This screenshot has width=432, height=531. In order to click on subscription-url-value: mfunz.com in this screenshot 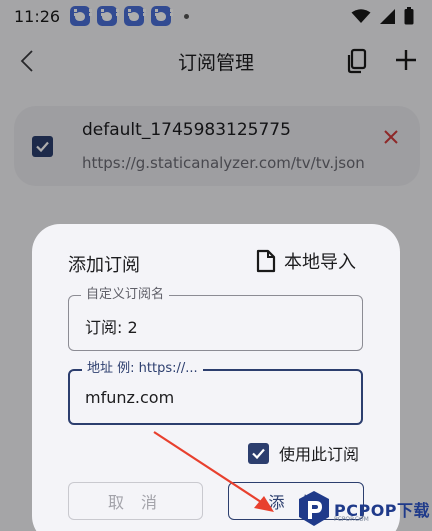, I will do `click(130, 397)`.